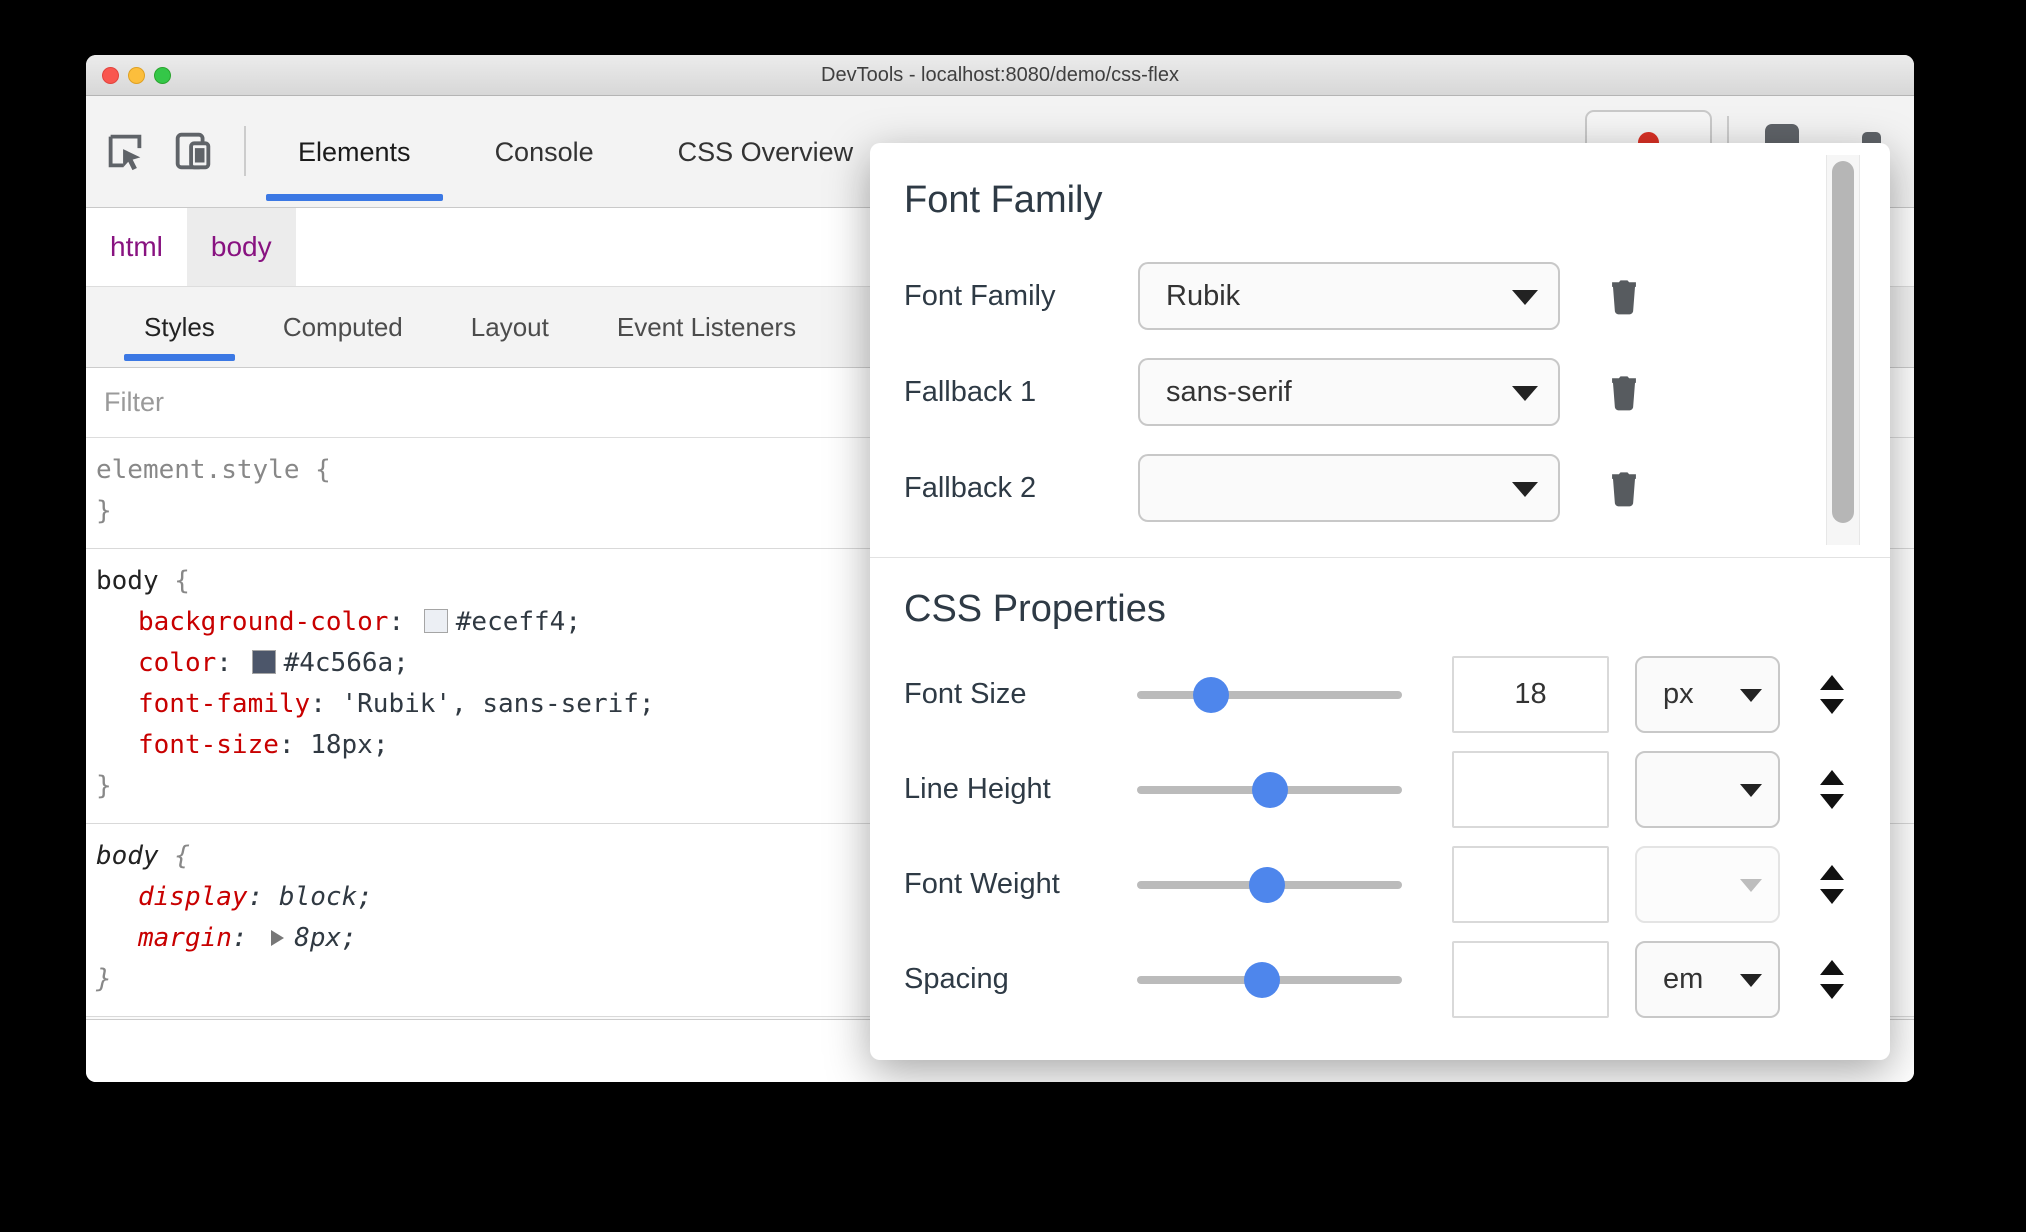 The image size is (2026, 1232). What do you see at coordinates (977, 789) in the screenshot?
I see `line-height-label: Line Height` at bounding box center [977, 789].